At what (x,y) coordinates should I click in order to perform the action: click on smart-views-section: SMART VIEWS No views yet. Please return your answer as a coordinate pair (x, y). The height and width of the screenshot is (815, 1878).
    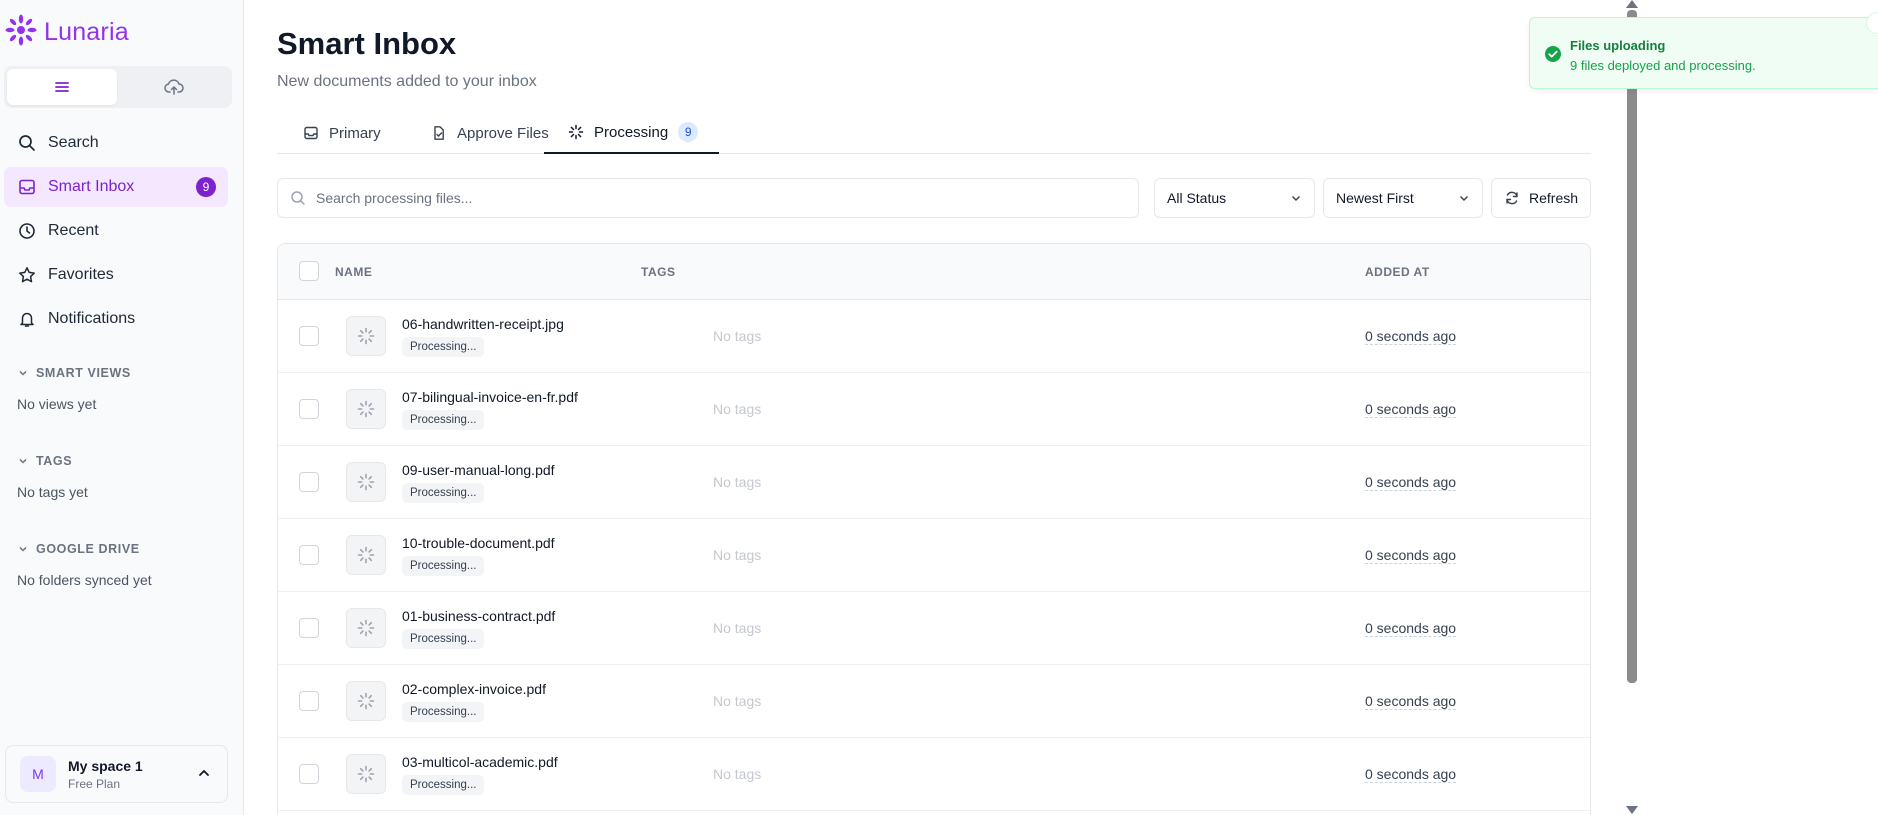
    Looking at the image, I should click on (122, 389).